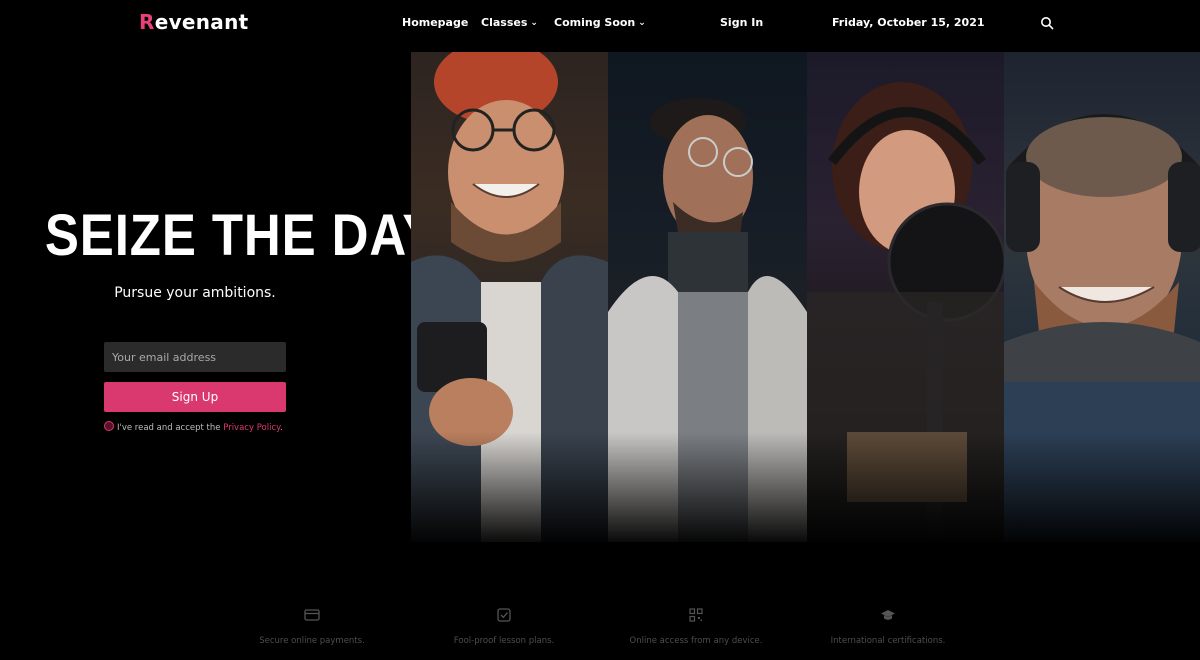 Image resolution: width=1200 pixels, height=660 pixels. Describe the element at coordinates (696, 615) in the screenshot. I see `qr-code-icon` at that location.